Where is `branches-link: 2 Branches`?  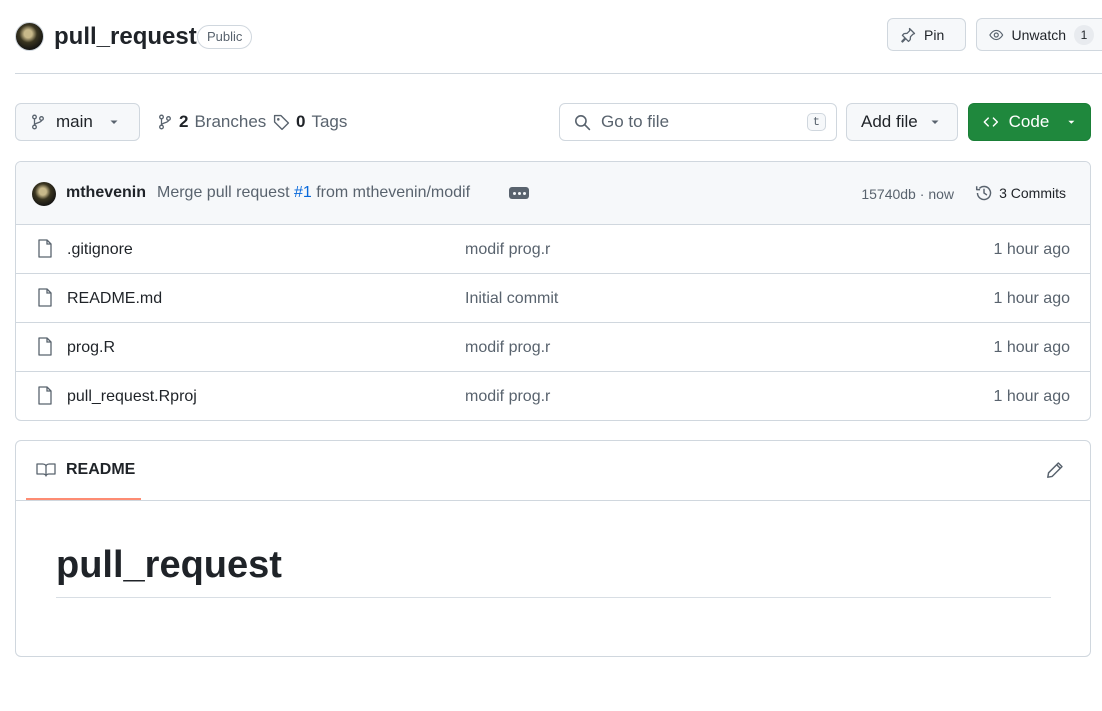 branches-link: 2 Branches is located at coordinates (211, 122).